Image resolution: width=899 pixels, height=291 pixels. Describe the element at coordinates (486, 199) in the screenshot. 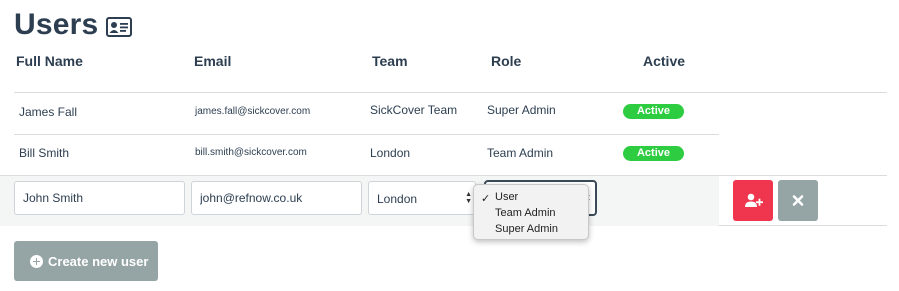

I see `checkmark-icon: ✓` at that location.